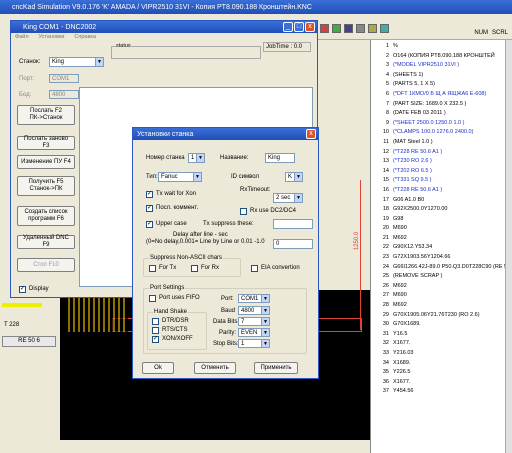 This screenshot has width=512, height=453. I want to click on menu-file: Файл, so click(22, 37).